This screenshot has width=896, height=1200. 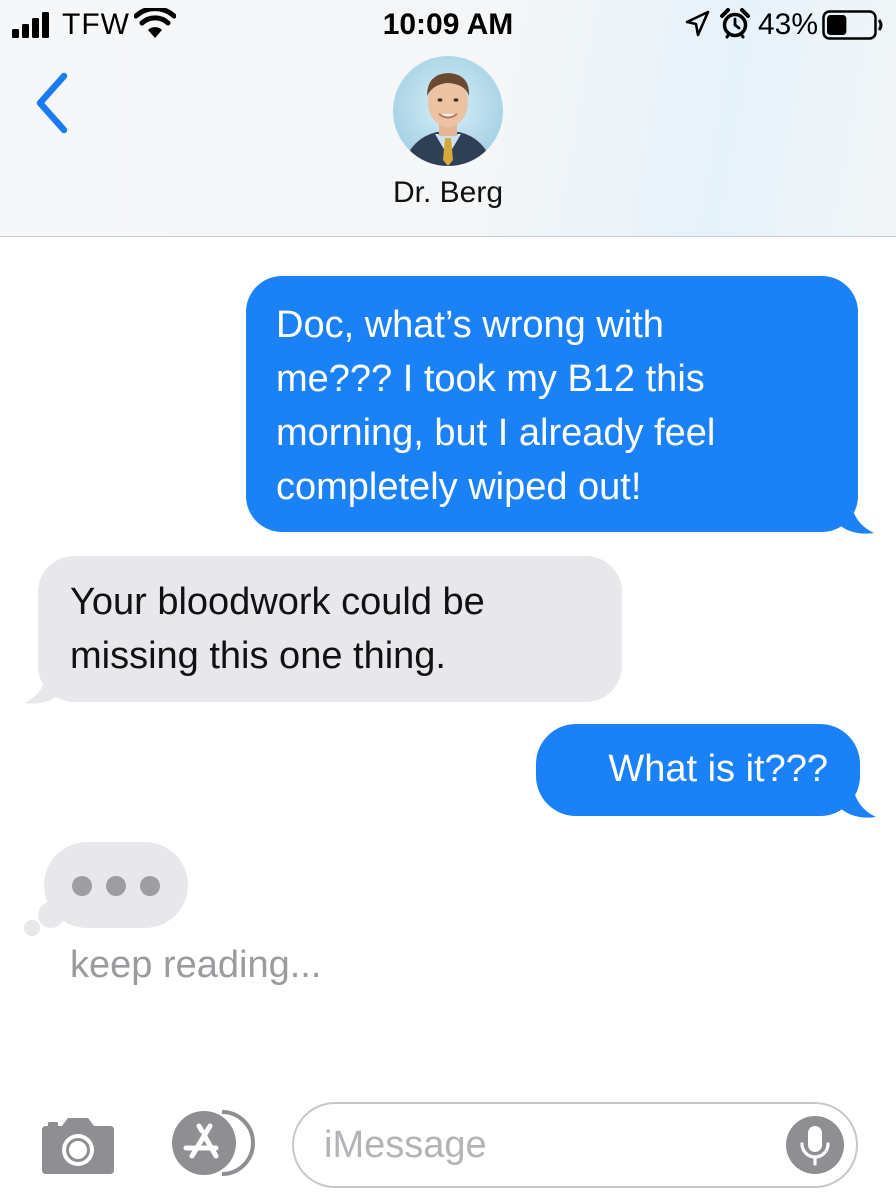 I want to click on chevron-left-icon, so click(x=53, y=103).